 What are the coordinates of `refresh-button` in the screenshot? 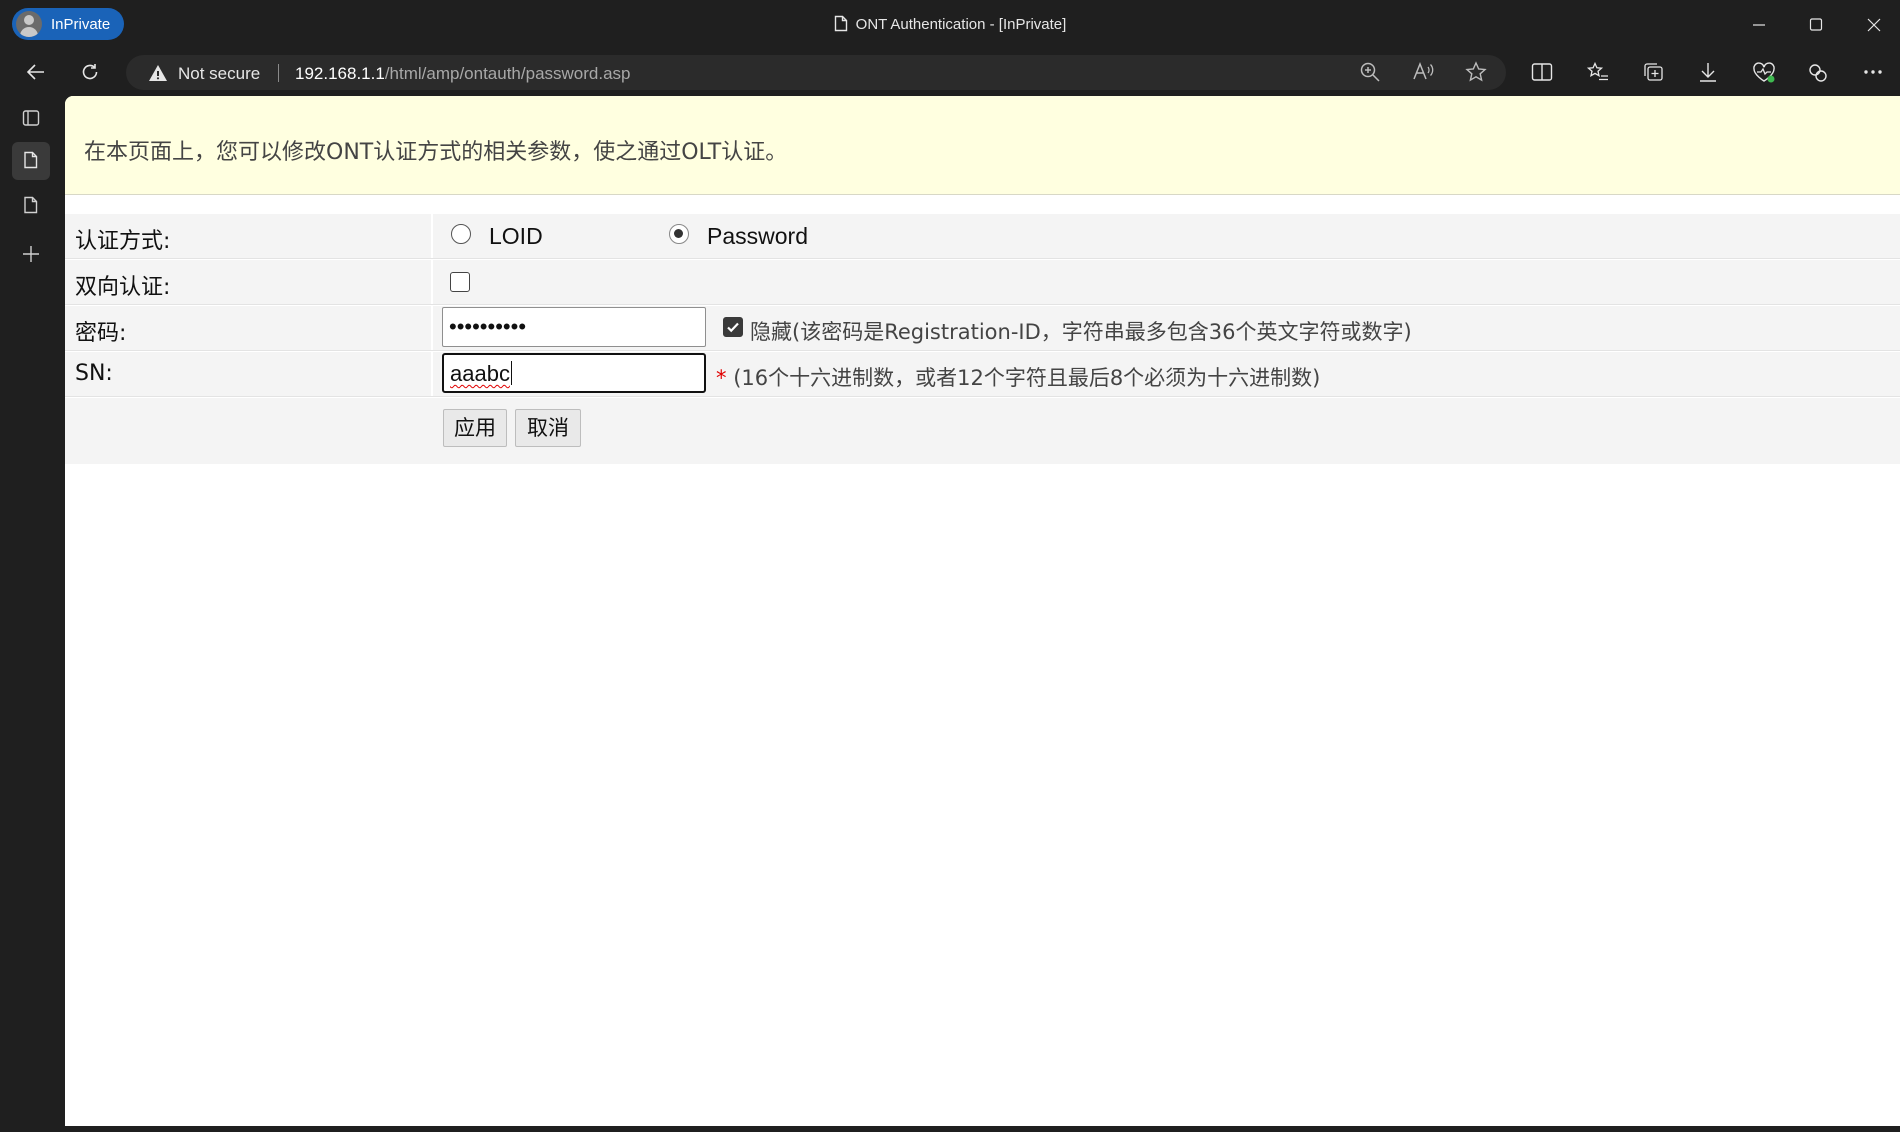 It's located at (90, 72).